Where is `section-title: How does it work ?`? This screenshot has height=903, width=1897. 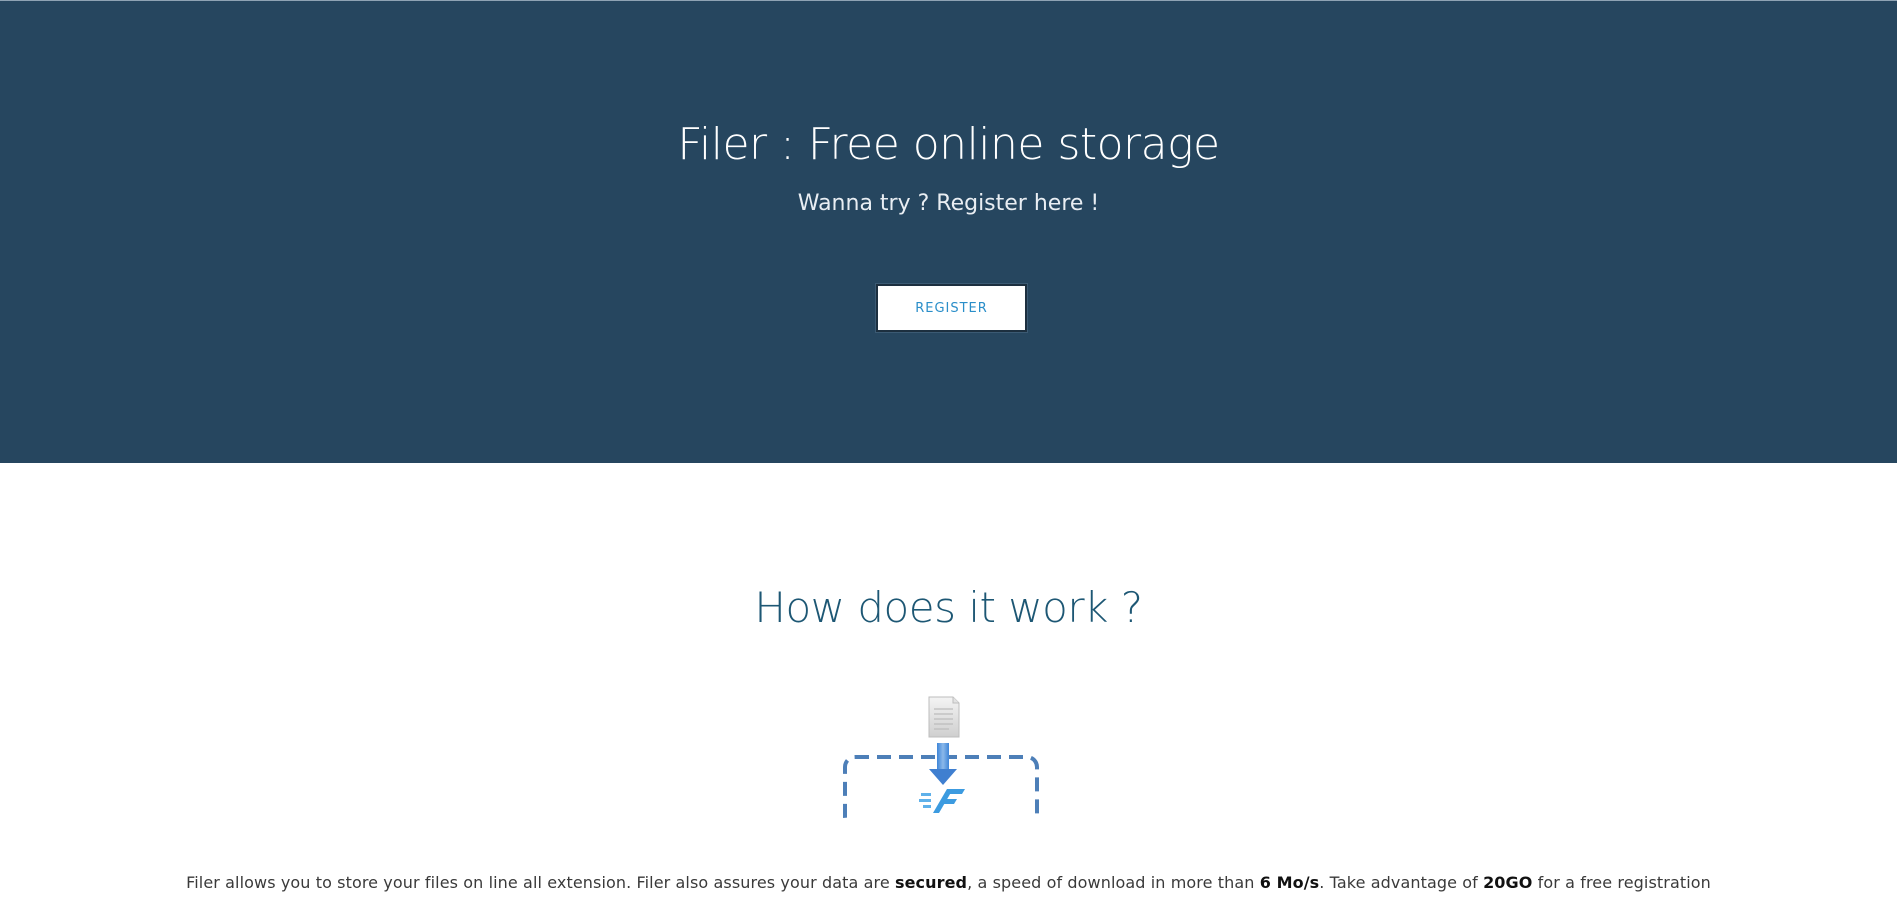
section-title: How does it work ? is located at coordinates (948, 607).